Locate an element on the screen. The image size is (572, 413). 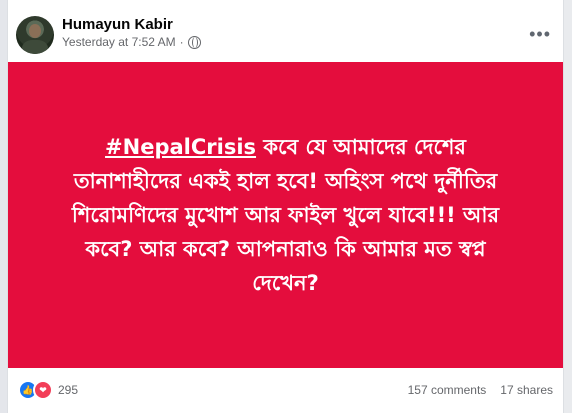
comments-count-link: 157 comments is located at coordinates (447, 390).